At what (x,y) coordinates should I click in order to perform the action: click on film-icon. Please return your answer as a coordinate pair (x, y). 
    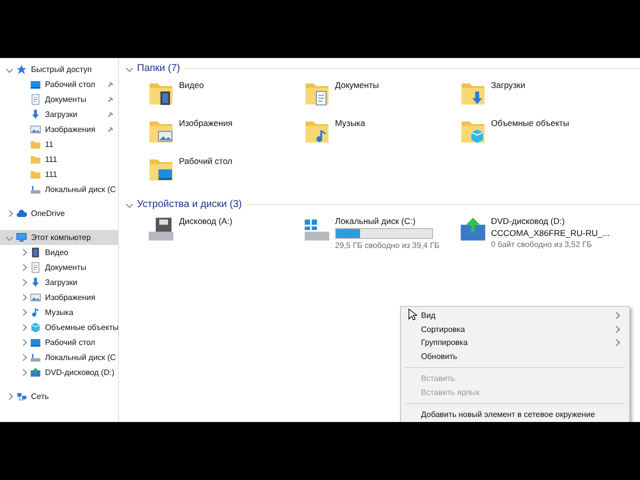
    Looking at the image, I should click on (35, 252).